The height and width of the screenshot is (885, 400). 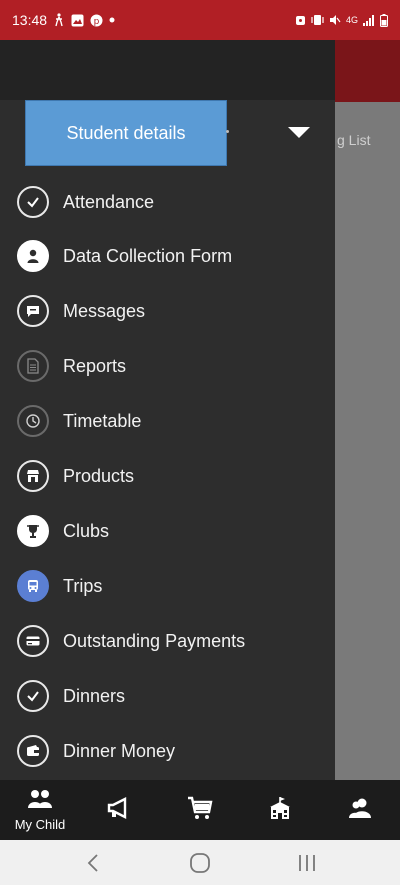 I want to click on alarm-icon, so click(x=300, y=20).